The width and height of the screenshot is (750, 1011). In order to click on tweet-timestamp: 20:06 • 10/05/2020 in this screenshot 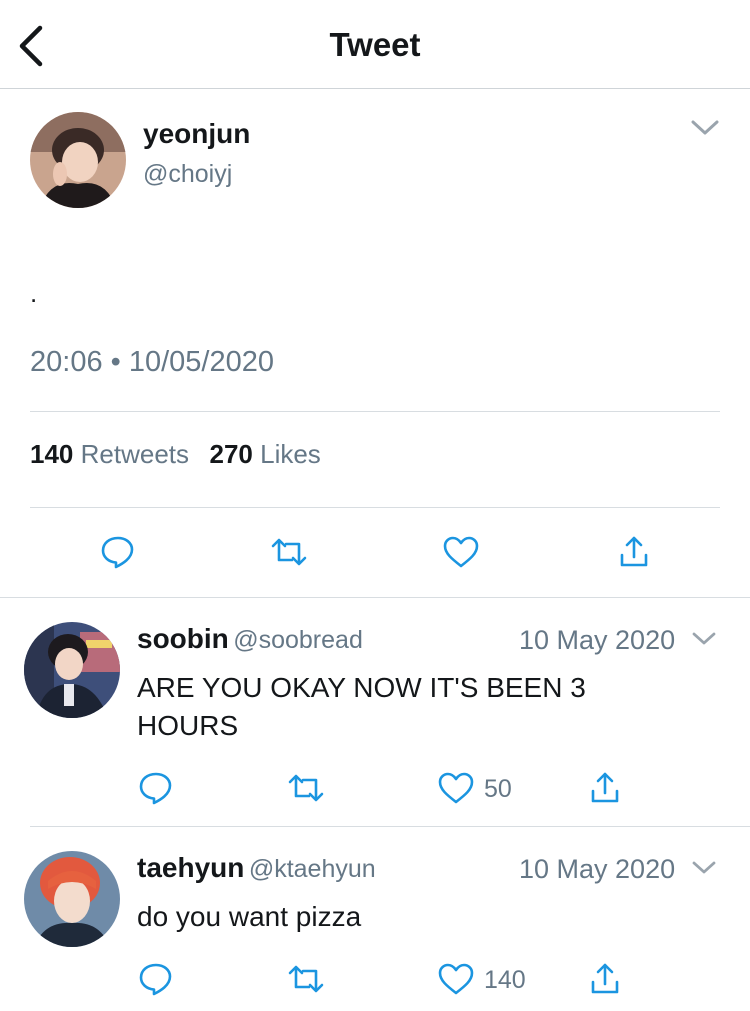, I will do `click(152, 362)`.